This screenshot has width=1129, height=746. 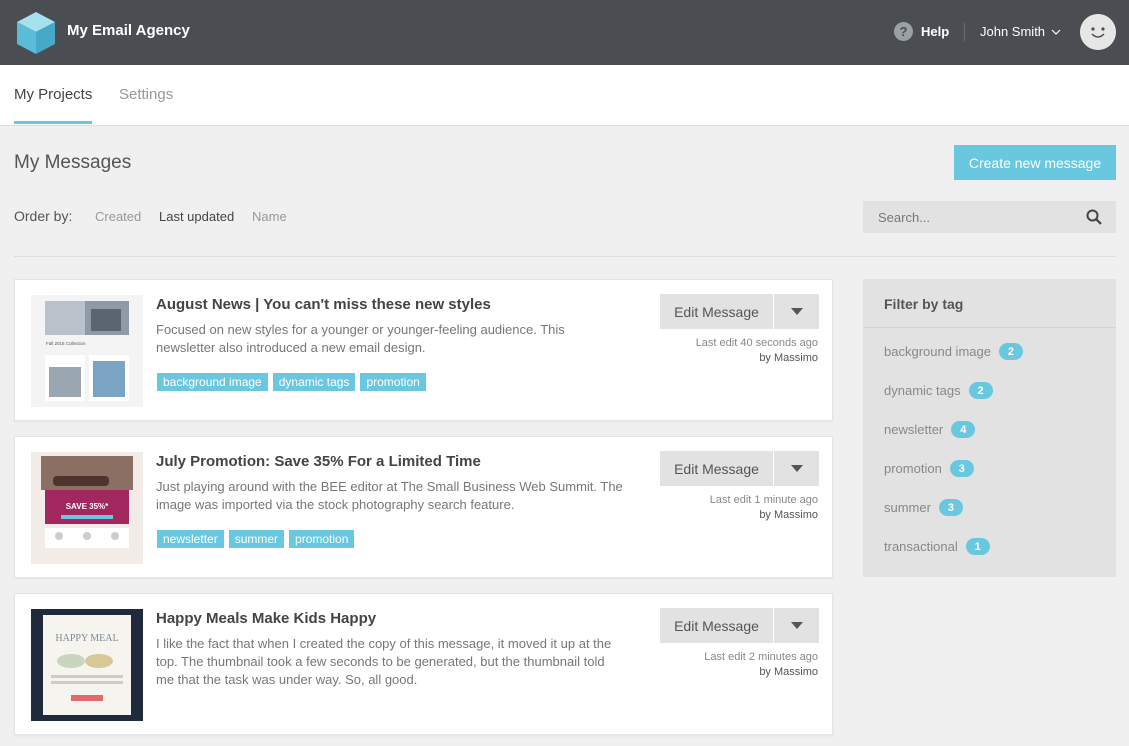 I want to click on search-box, so click(x=989, y=217).